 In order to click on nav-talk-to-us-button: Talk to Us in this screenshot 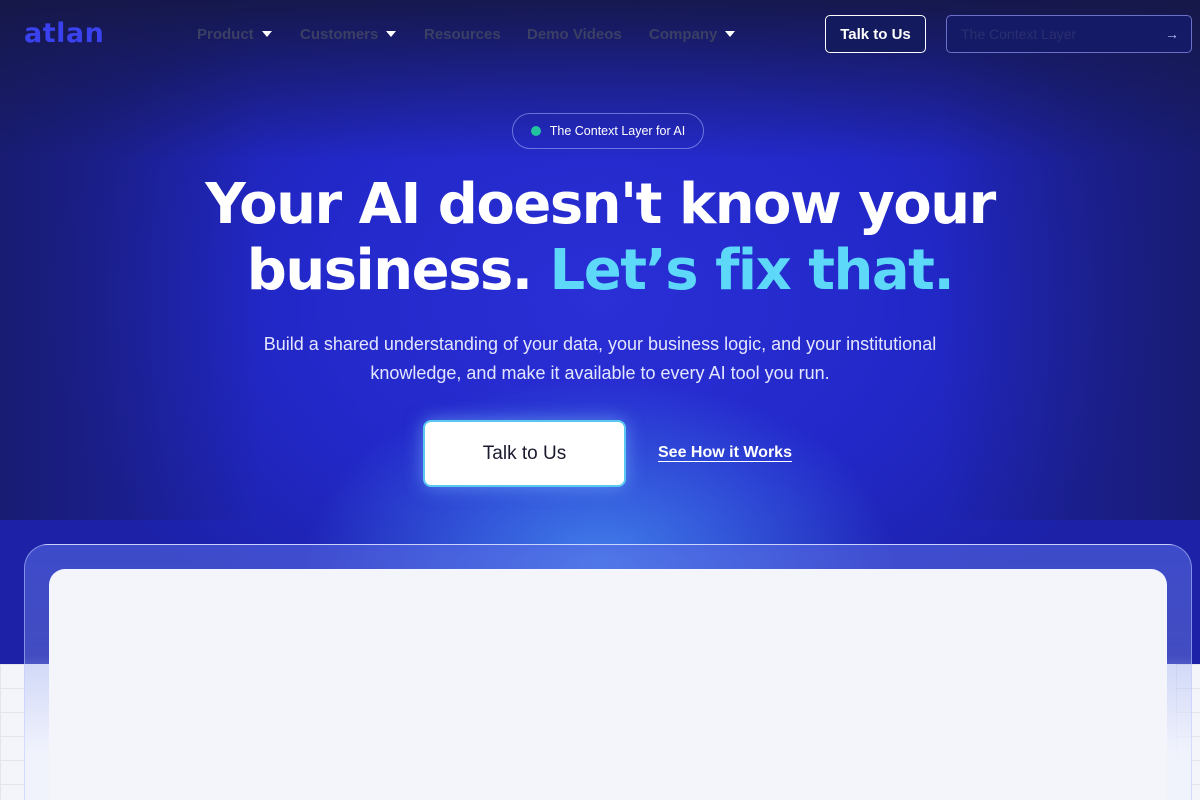, I will do `click(875, 34)`.